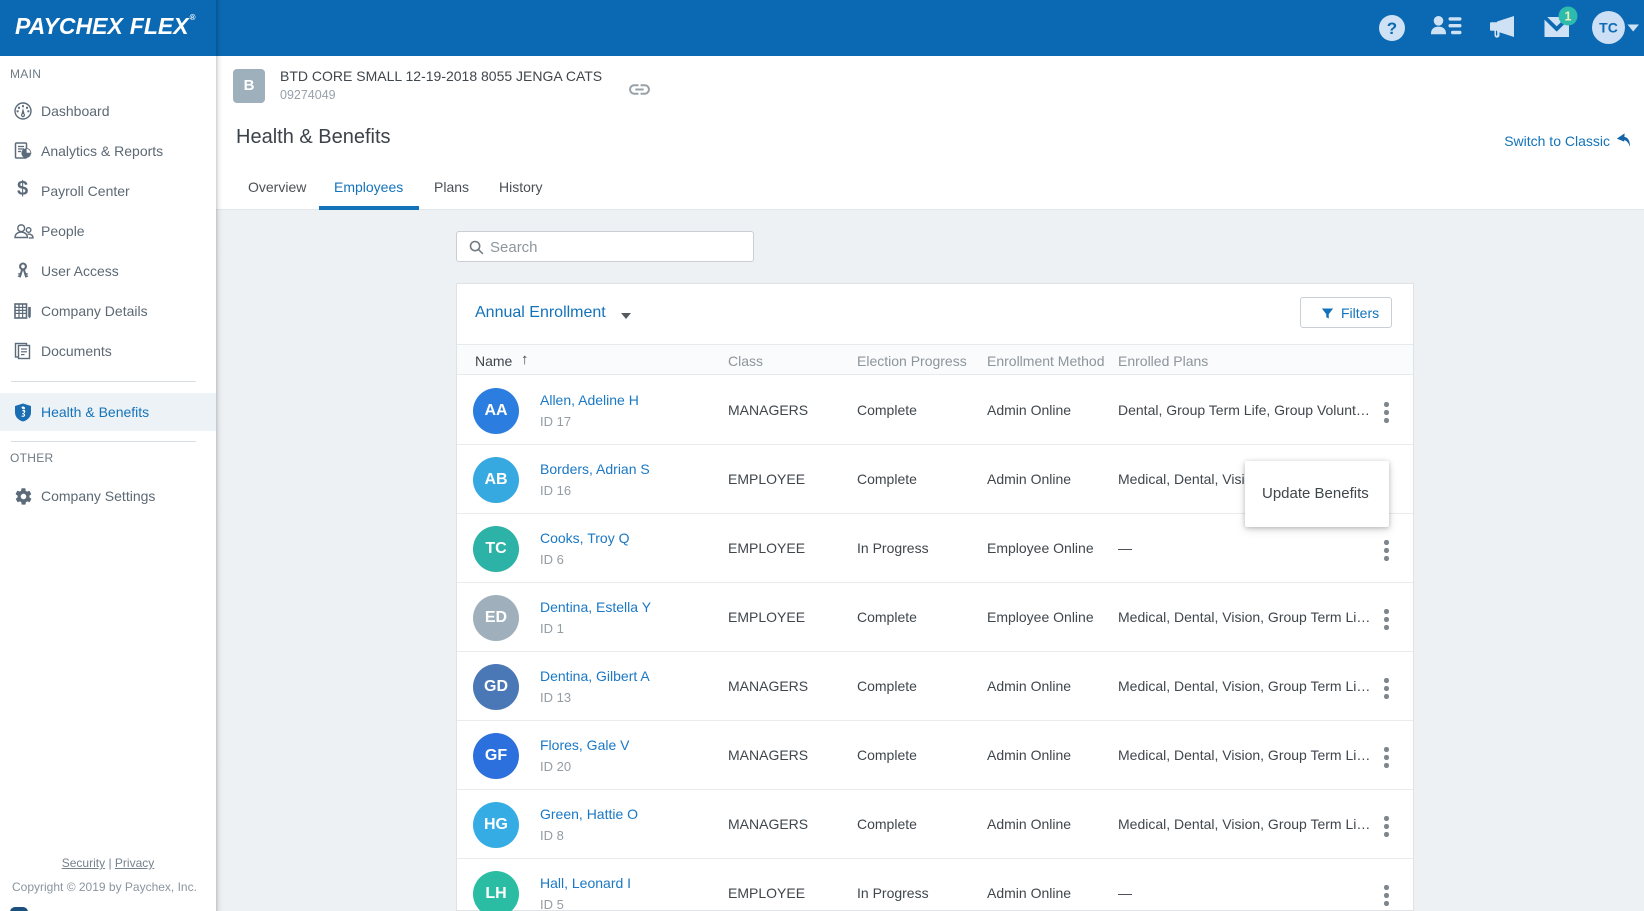 The height and width of the screenshot is (911, 1644). Describe the element at coordinates (1608, 28) in the screenshot. I see `svg-text: TC` at that location.